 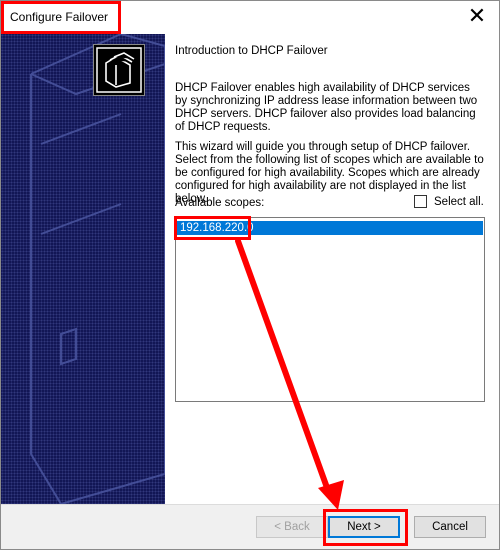 What do you see at coordinates (477, 17) in the screenshot?
I see `close-icon: ✕` at bounding box center [477, 17].